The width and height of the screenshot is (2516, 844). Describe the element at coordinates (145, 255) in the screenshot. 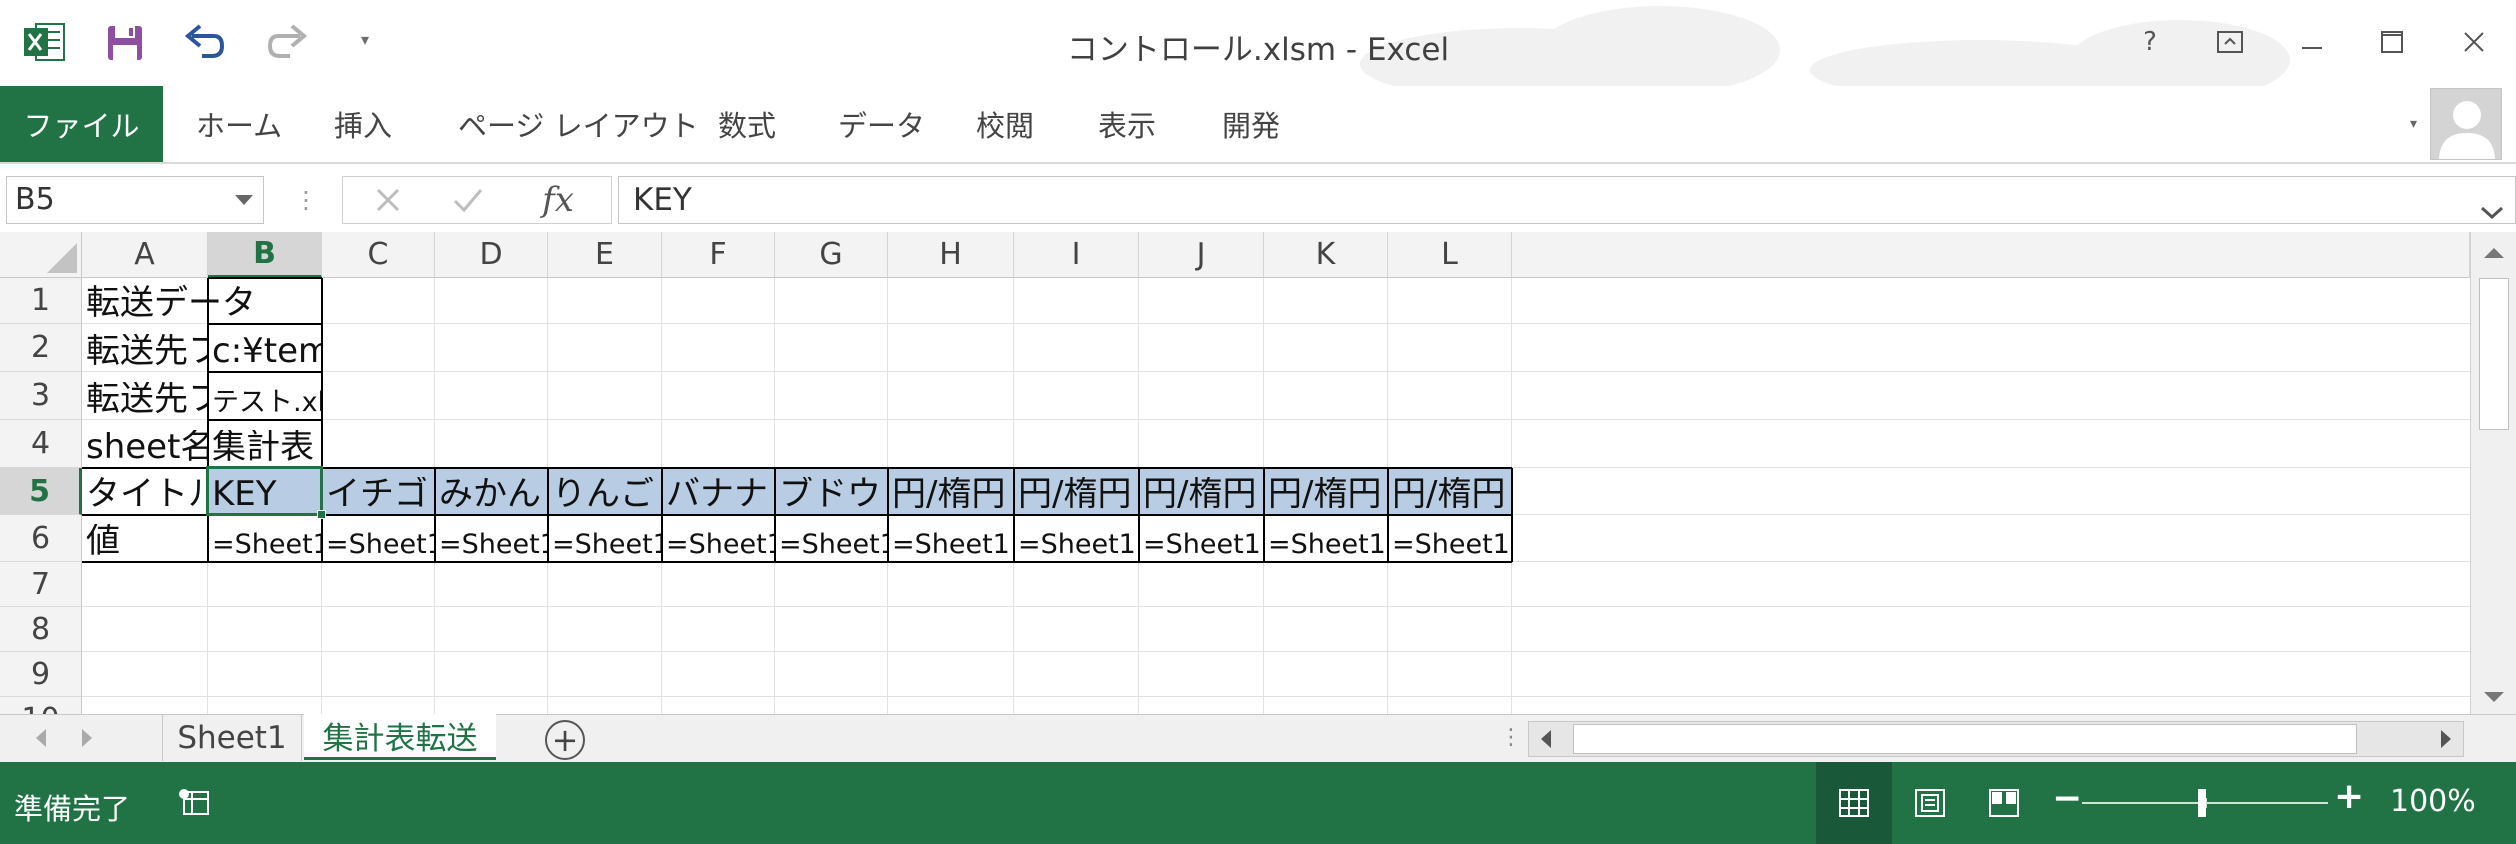

I see `column-header-a: A` at that location.